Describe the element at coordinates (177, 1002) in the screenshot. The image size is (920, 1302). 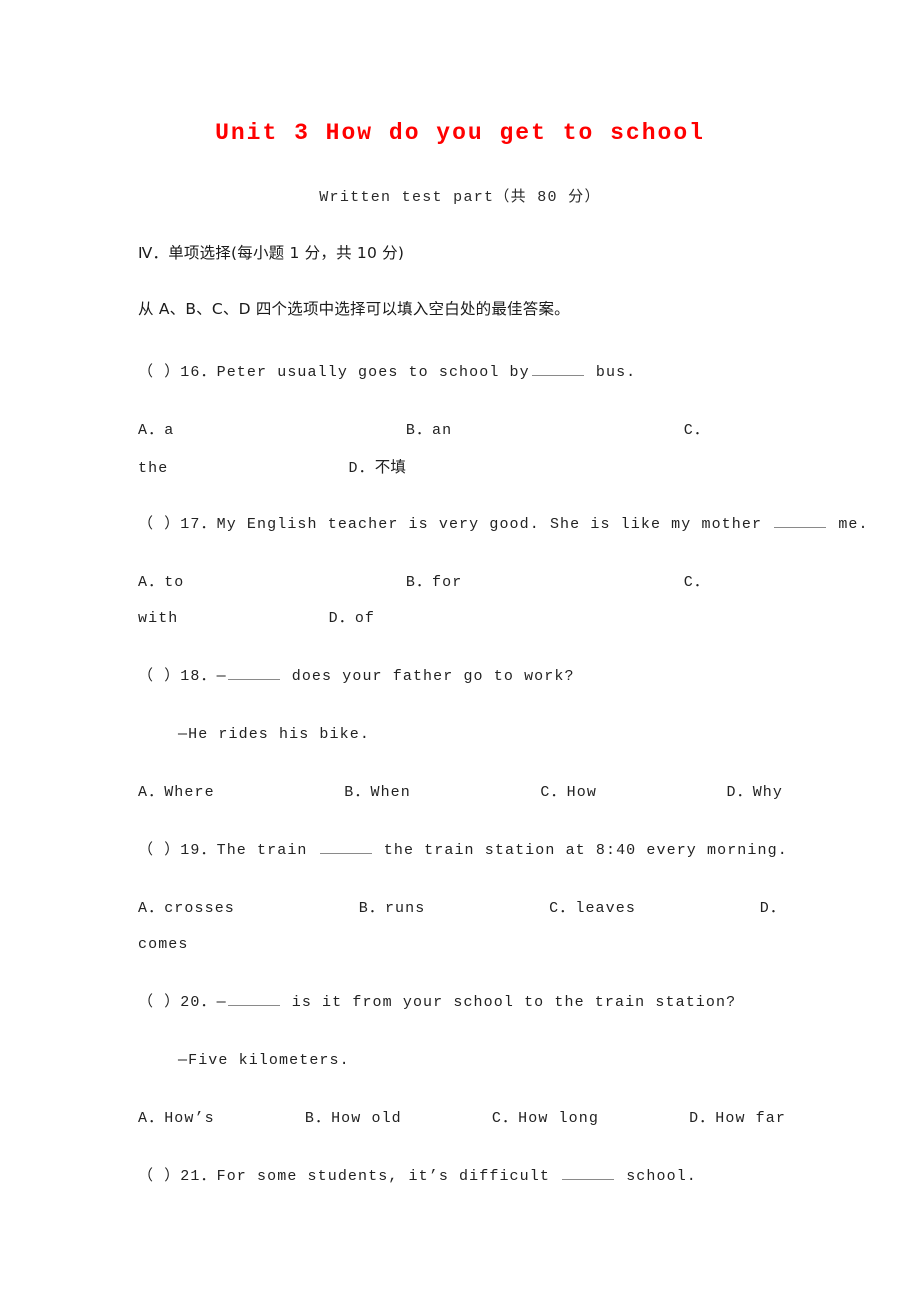
I see `question-marker-20: （ ）20．` at that location.